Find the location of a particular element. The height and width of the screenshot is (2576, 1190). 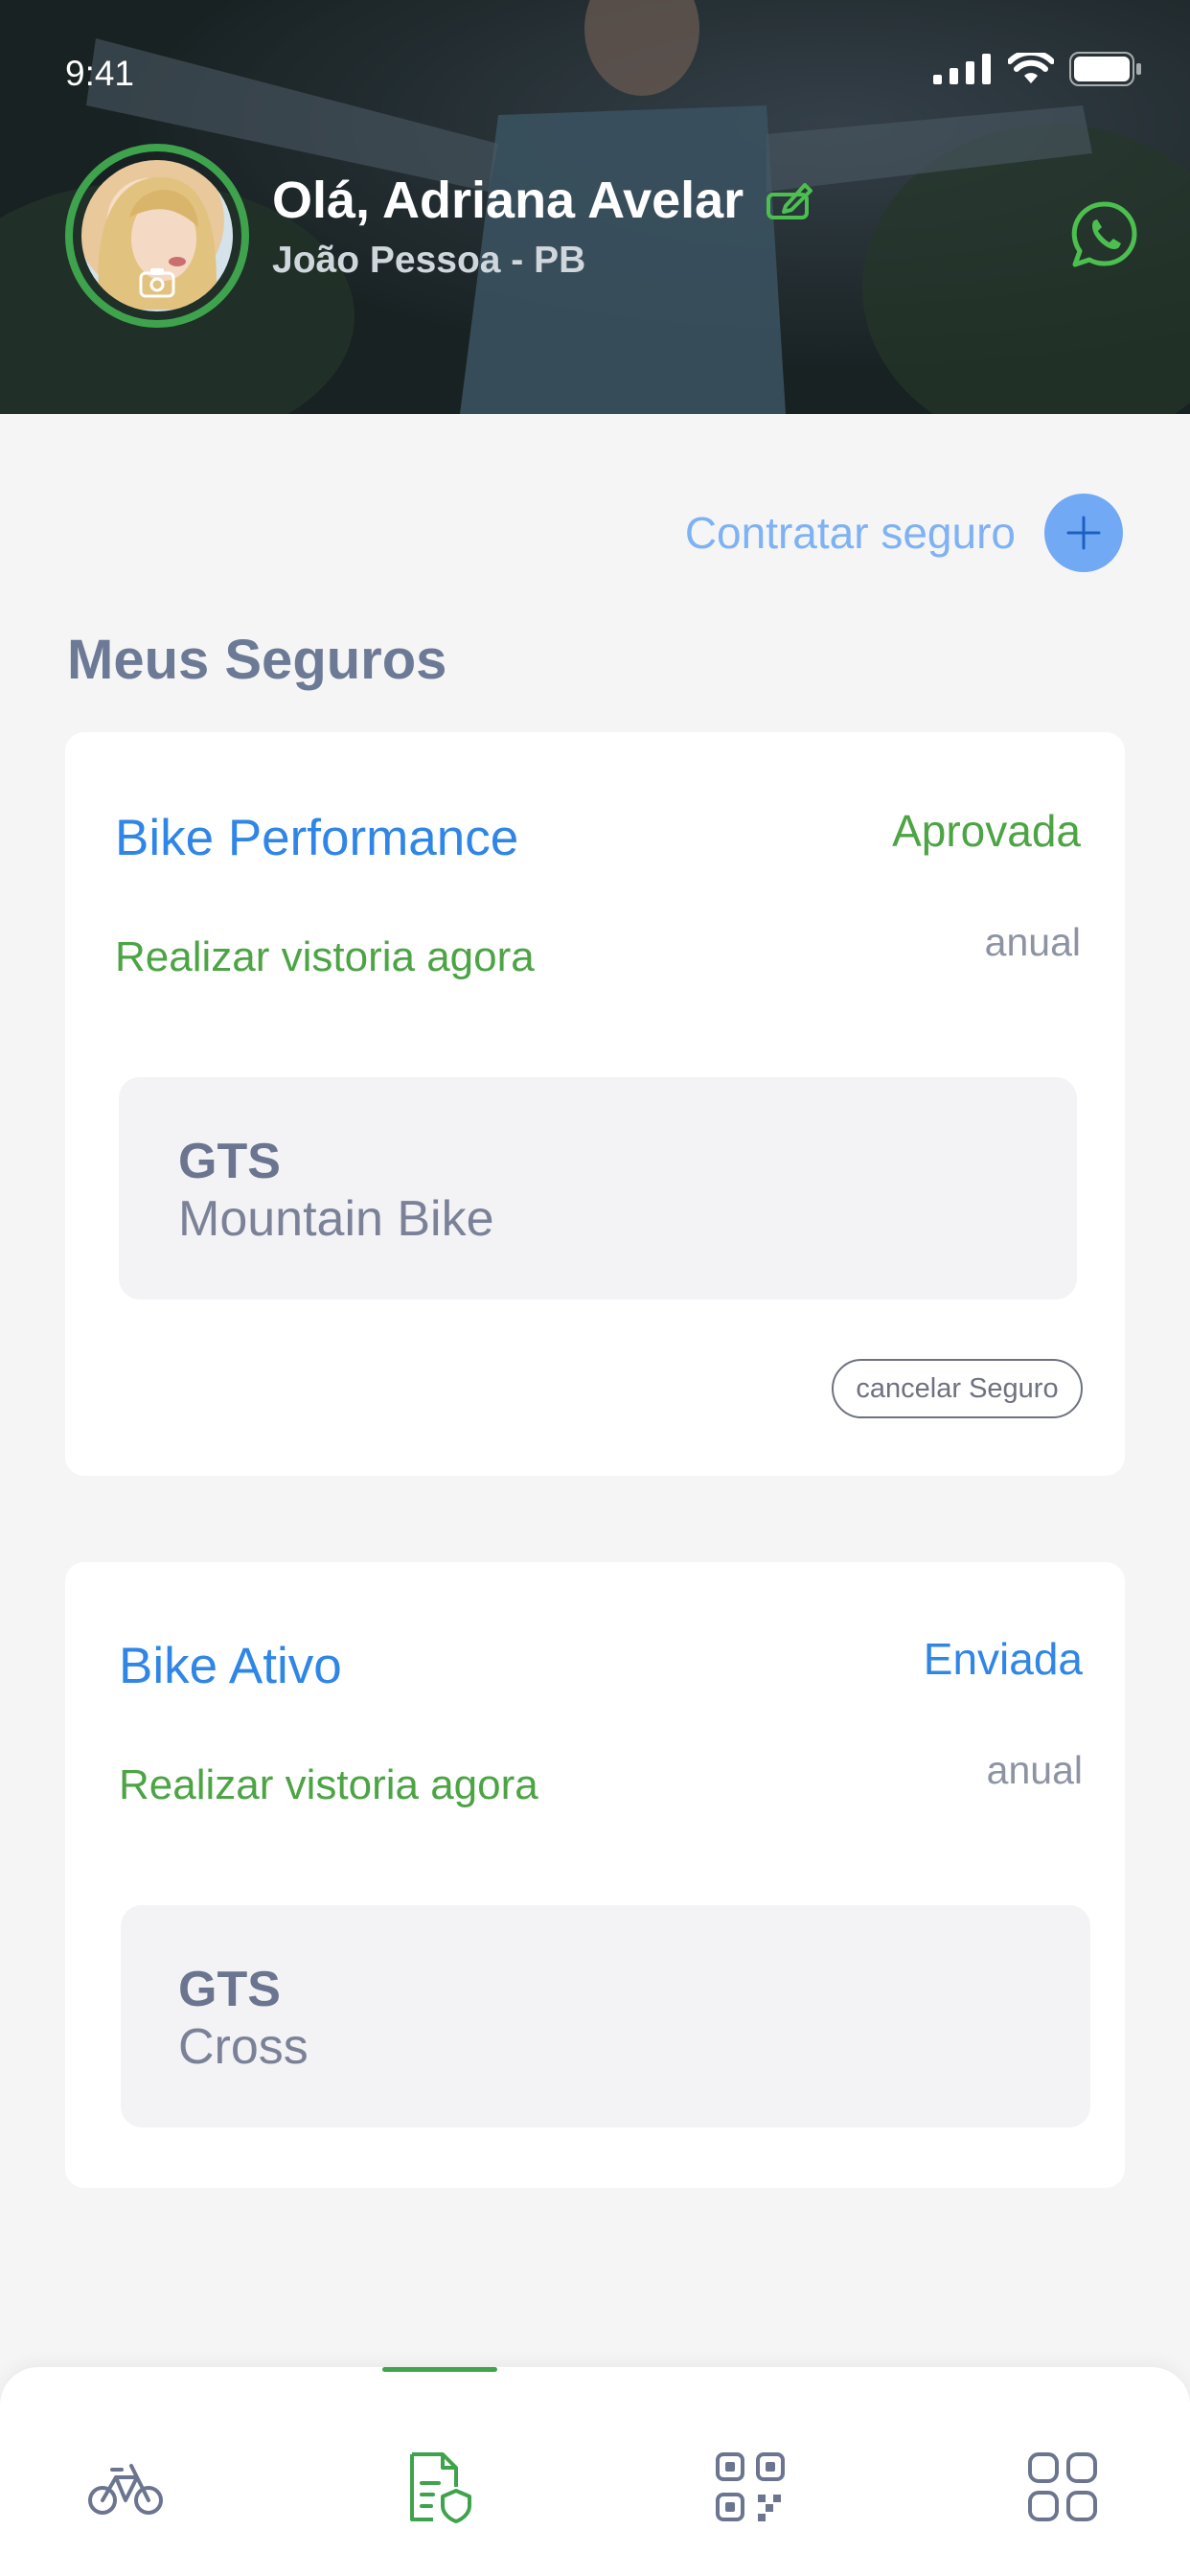

plus-icon is located at coordinates (1083, 533).